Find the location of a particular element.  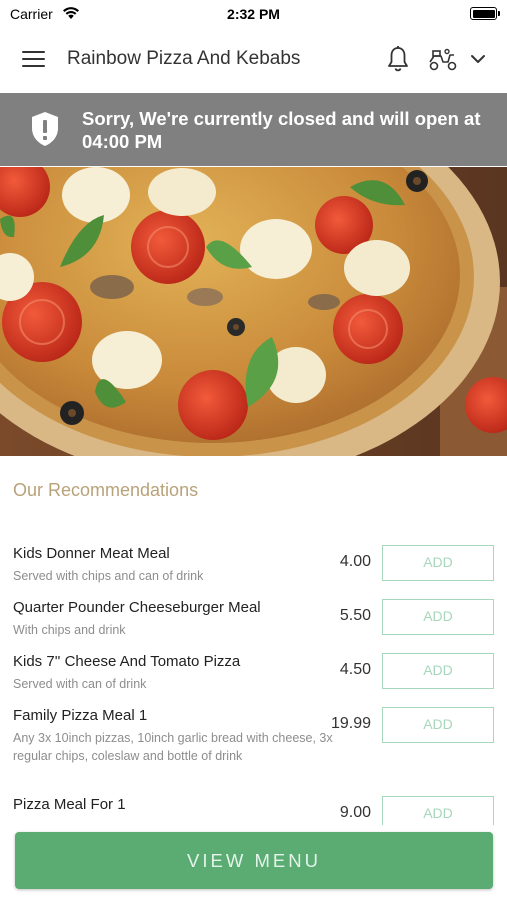

app-header: Rainbow Pizza And Kebabs is located at coordinates (253, 60).